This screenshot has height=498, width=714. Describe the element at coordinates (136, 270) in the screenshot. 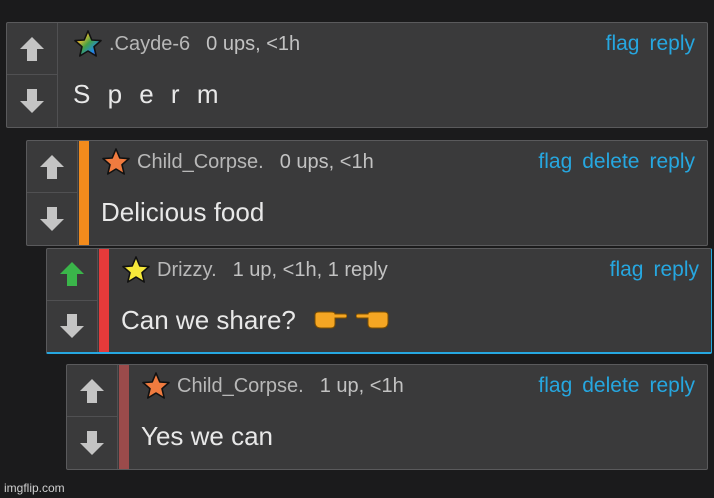

I see `yellow-star-icon` at that location.